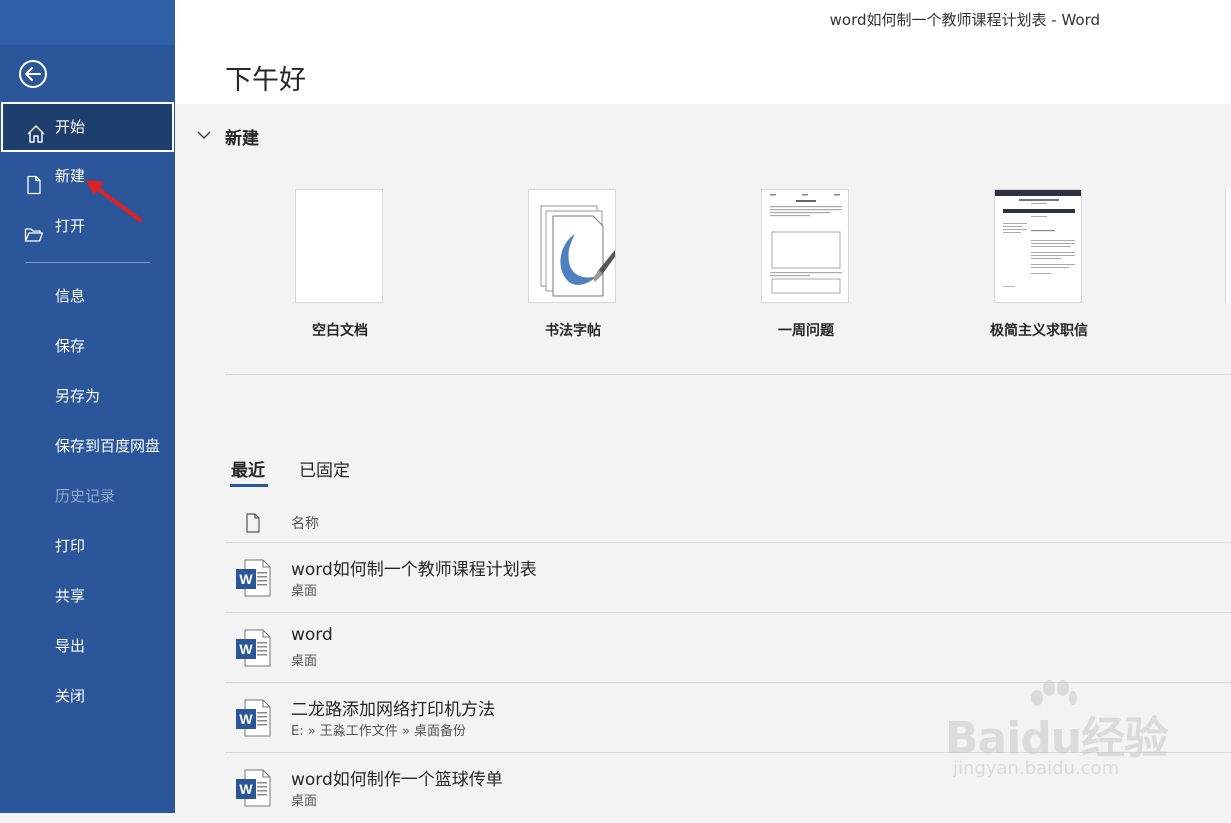  What do you see at coordinates (242, 139) in the screenshot?
I see `new-section-title: 新建` at bounding box center [242, 139].